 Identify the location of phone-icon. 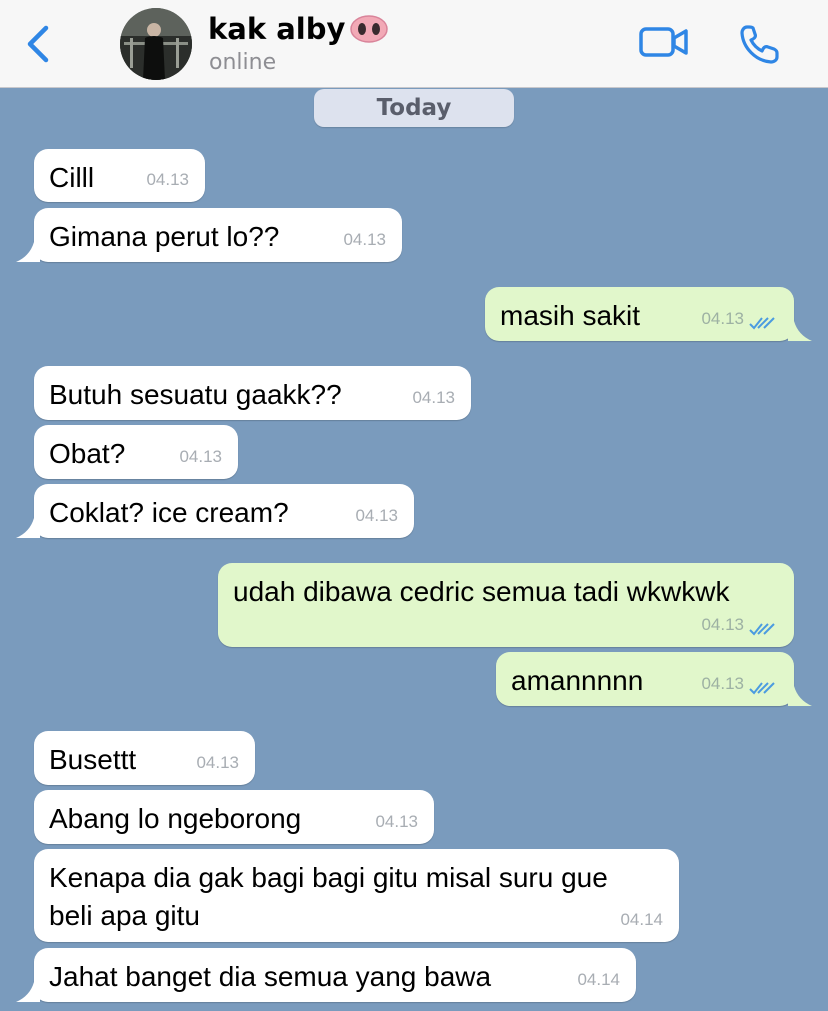
(759, 44).